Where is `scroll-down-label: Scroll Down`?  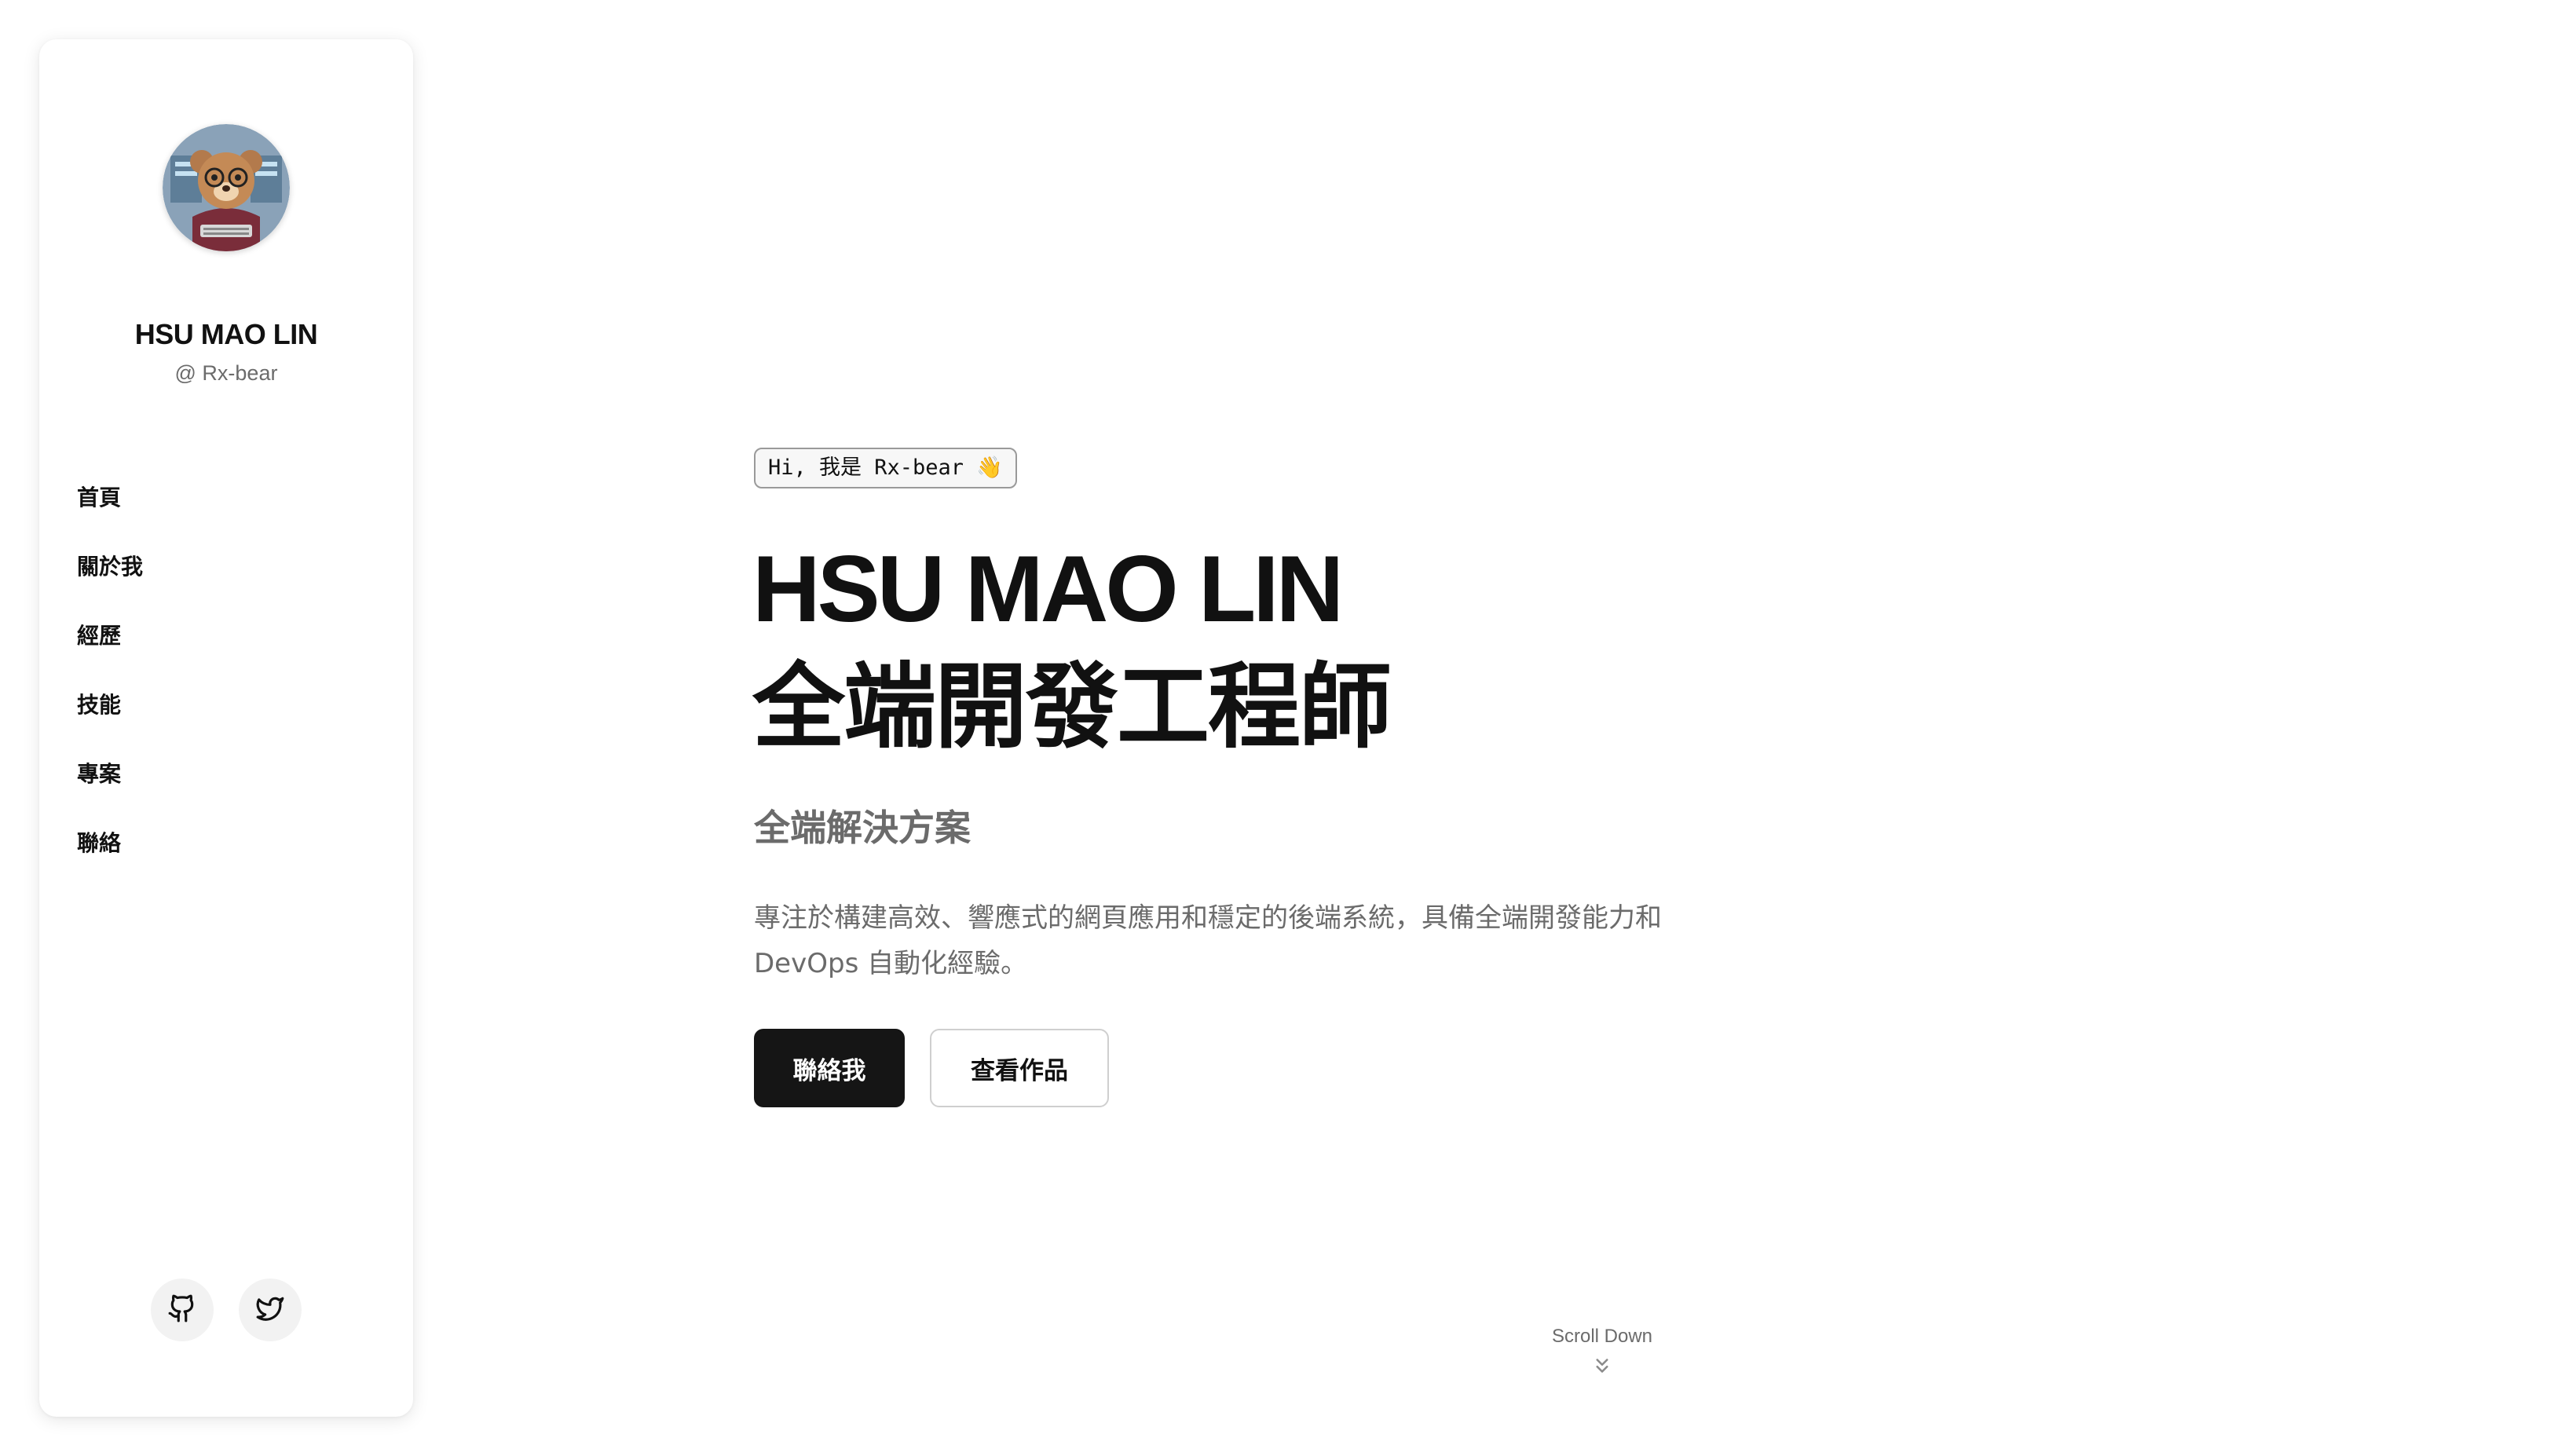 scroll-down-label: Scroll Down is located at coordinates (1602, 1336).